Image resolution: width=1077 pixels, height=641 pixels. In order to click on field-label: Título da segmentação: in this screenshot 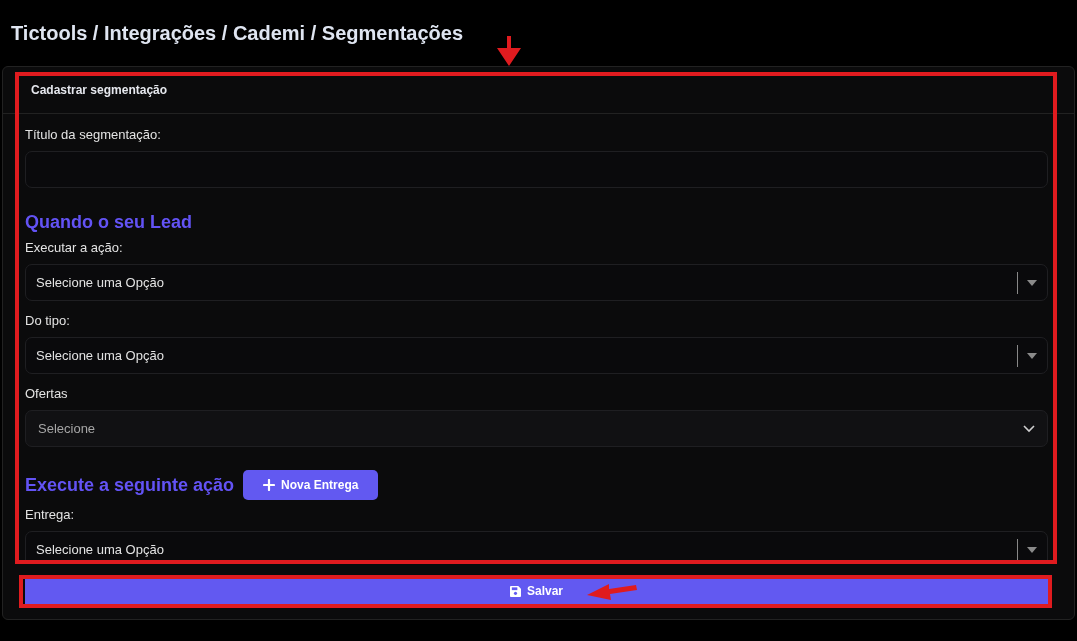, I will do `click(93, 134)`.